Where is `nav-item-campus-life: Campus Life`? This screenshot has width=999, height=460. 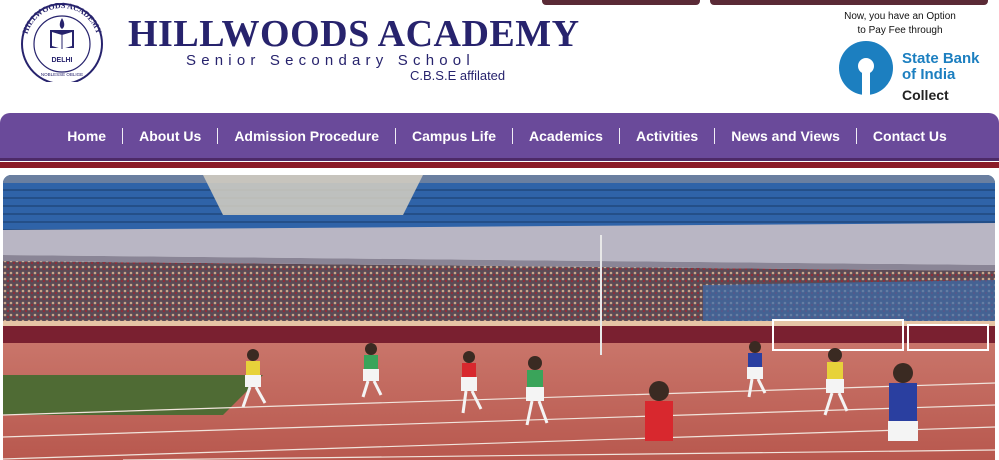
nav-item-campus-life: Campus Life is located at coordinates (455, 135).